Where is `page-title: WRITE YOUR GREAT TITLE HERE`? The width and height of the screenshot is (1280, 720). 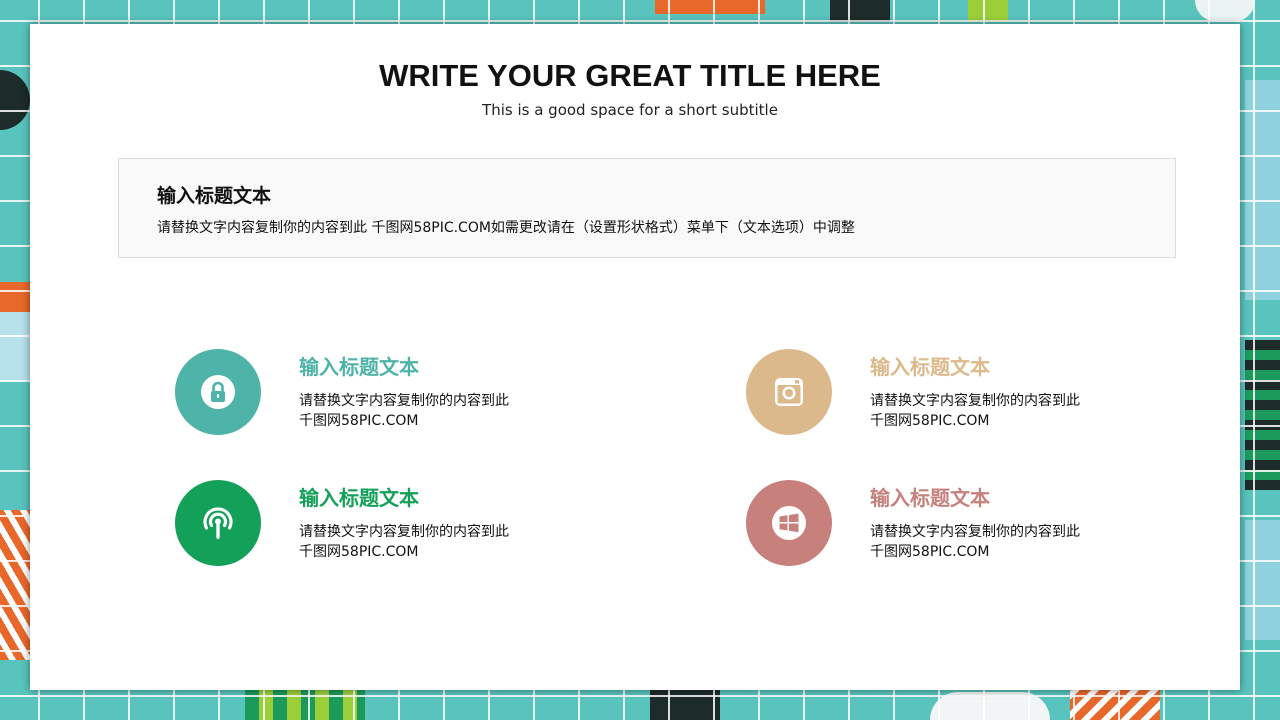 page-title: WRITE YOUR GREAT TITLE HERE is located at coordinates (630, 75).